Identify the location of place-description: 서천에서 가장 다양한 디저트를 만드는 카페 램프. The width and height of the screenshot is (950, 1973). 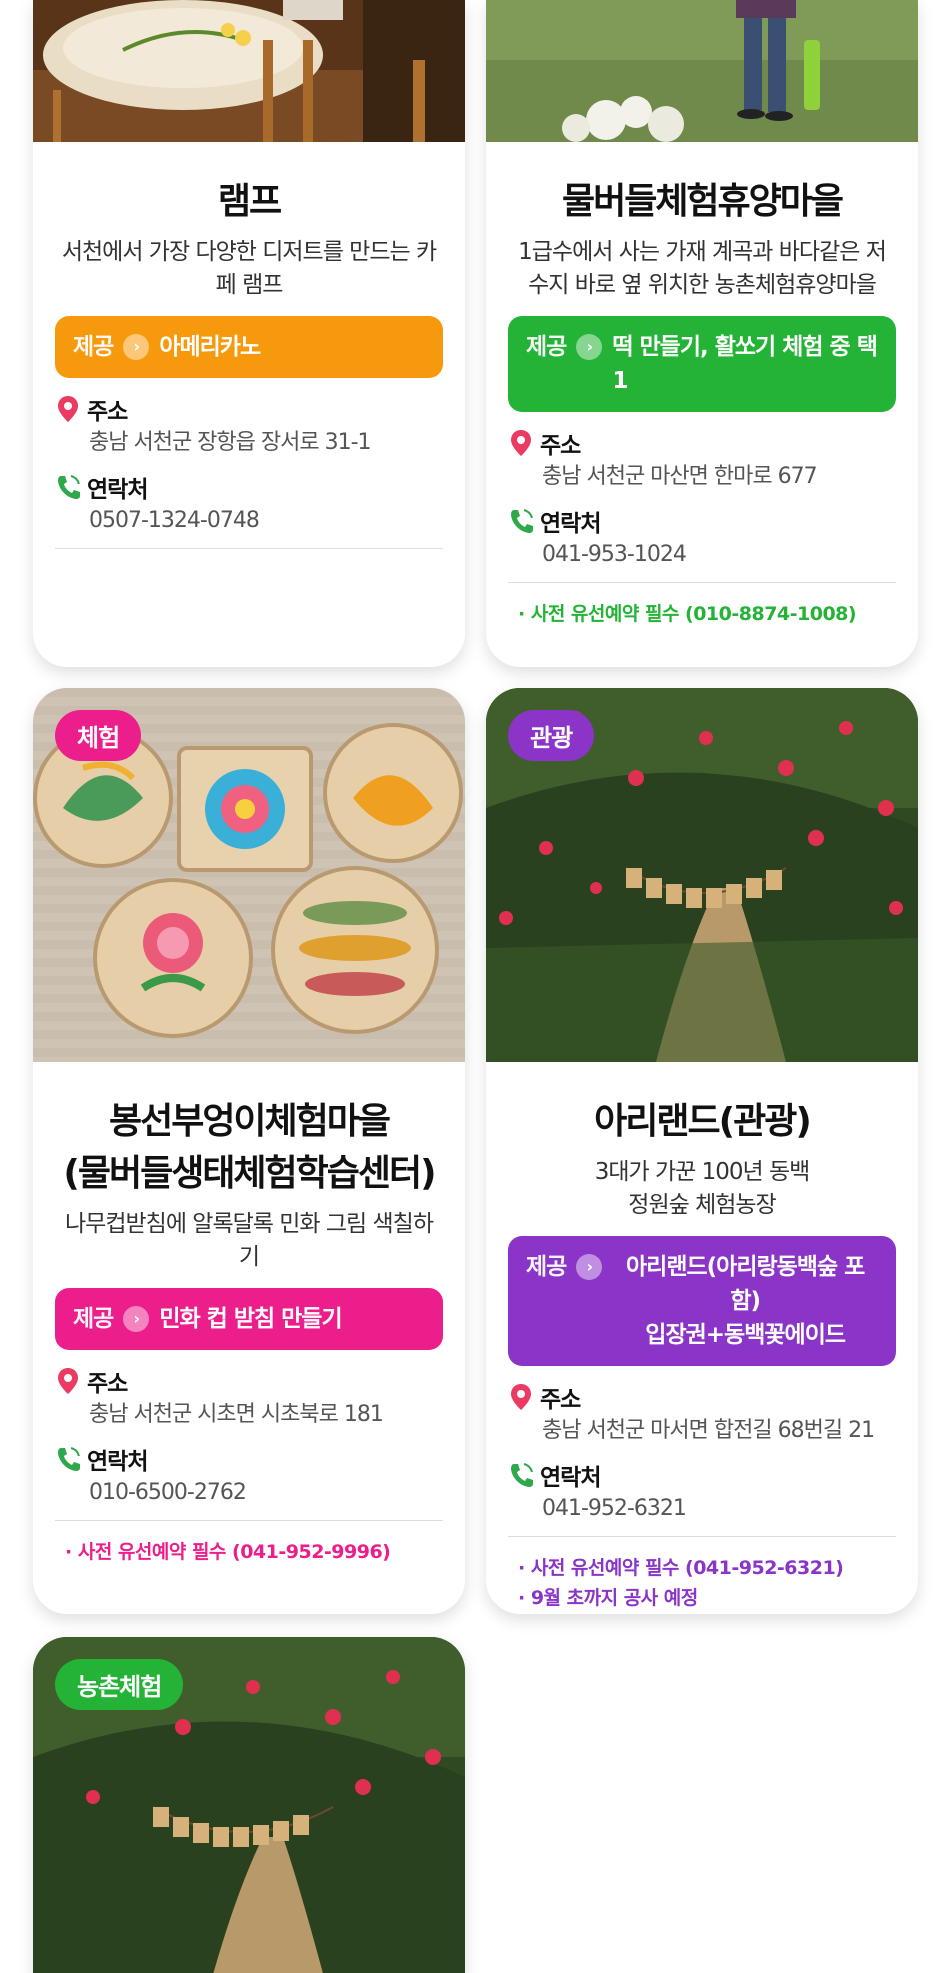
(249, 268).